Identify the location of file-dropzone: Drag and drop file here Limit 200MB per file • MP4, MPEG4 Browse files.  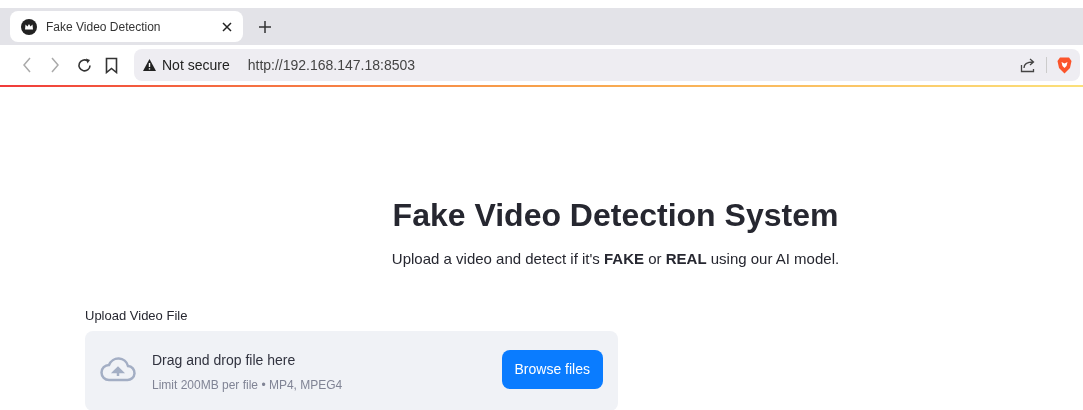
(351, 370).